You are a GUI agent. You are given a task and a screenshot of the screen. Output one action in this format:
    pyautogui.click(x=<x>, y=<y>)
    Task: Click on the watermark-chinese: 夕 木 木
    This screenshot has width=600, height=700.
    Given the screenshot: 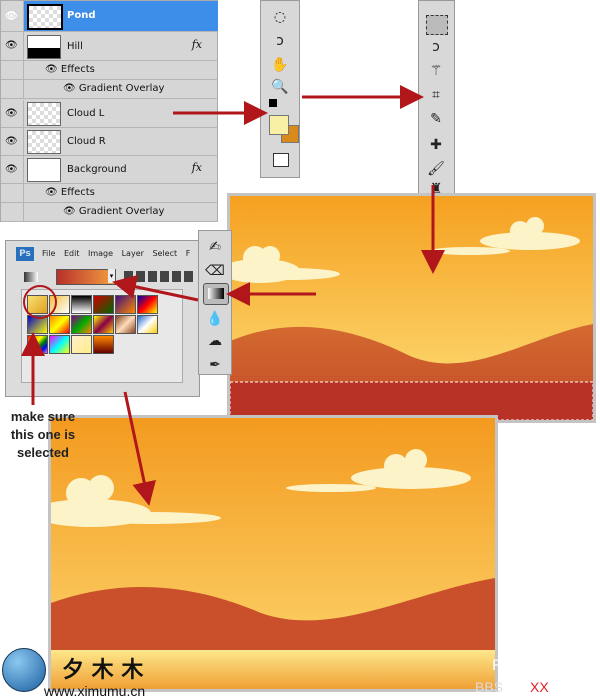 What is the action you would take?
    pyautogui.click(x=103, y=670)
    